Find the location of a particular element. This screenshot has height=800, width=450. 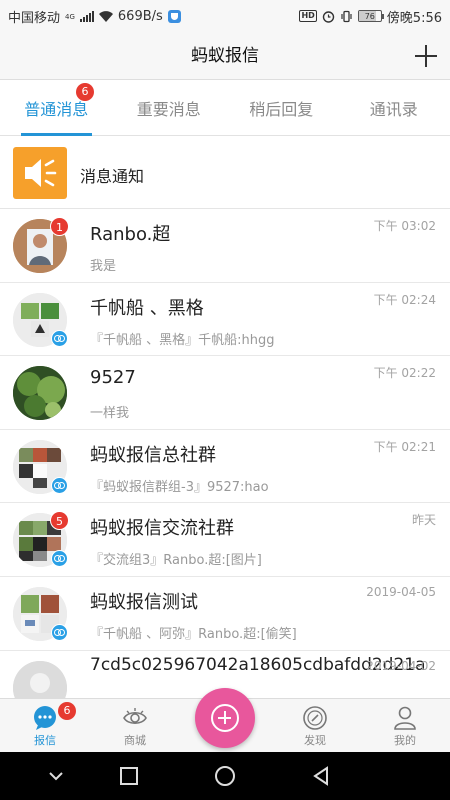

back-icon is located at coordinates (321, 776).